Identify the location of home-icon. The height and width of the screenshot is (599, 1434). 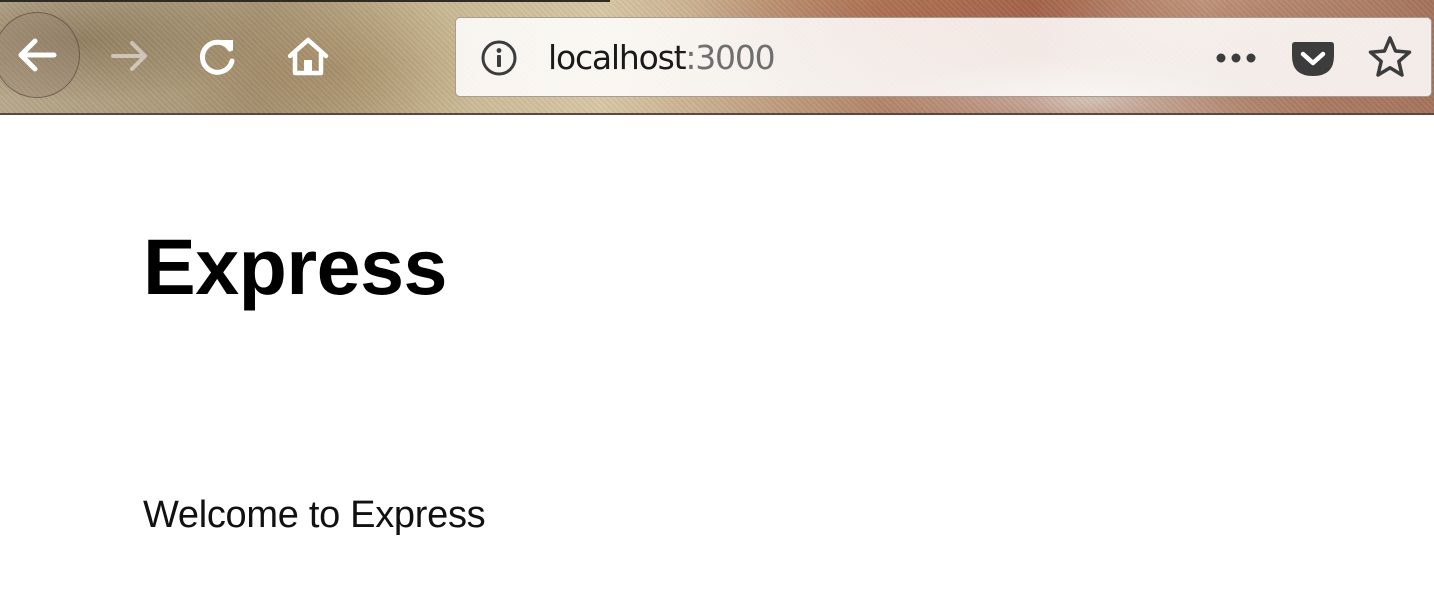
(308, 56).